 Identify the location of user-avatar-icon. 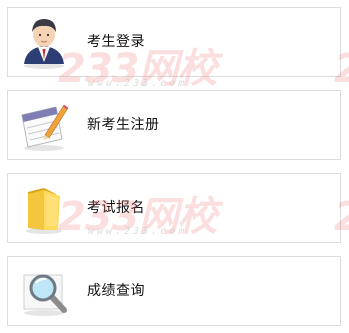
(44, 42).